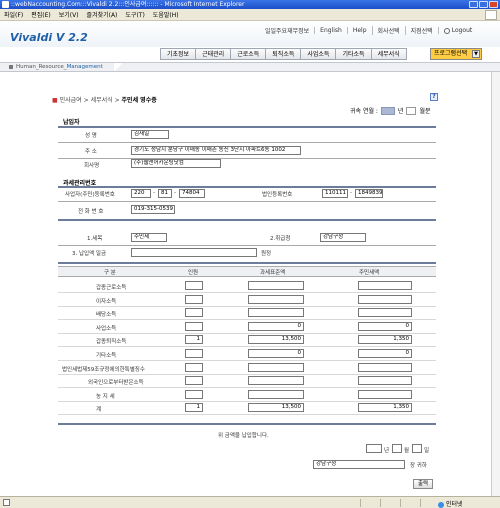  I want to click on print-button: 출력, so click(423, 484).